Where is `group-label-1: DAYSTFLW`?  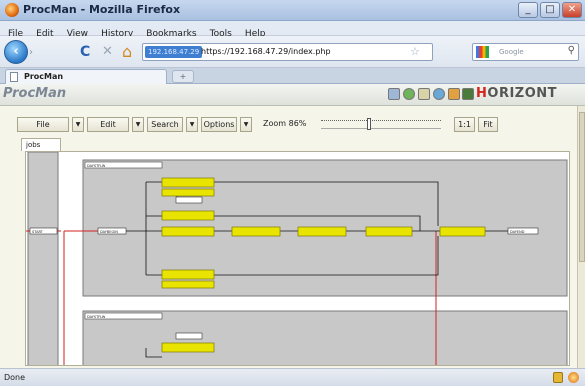
group-label-1: DAYSTFLW is located at coordinates (96, 166).